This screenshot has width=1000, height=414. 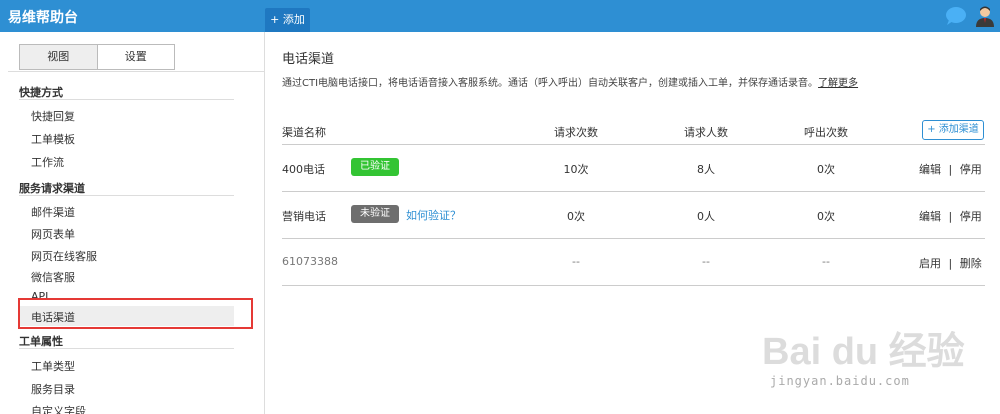 I want to click on row-1-name: 400电话, so click(x=303, y=169).